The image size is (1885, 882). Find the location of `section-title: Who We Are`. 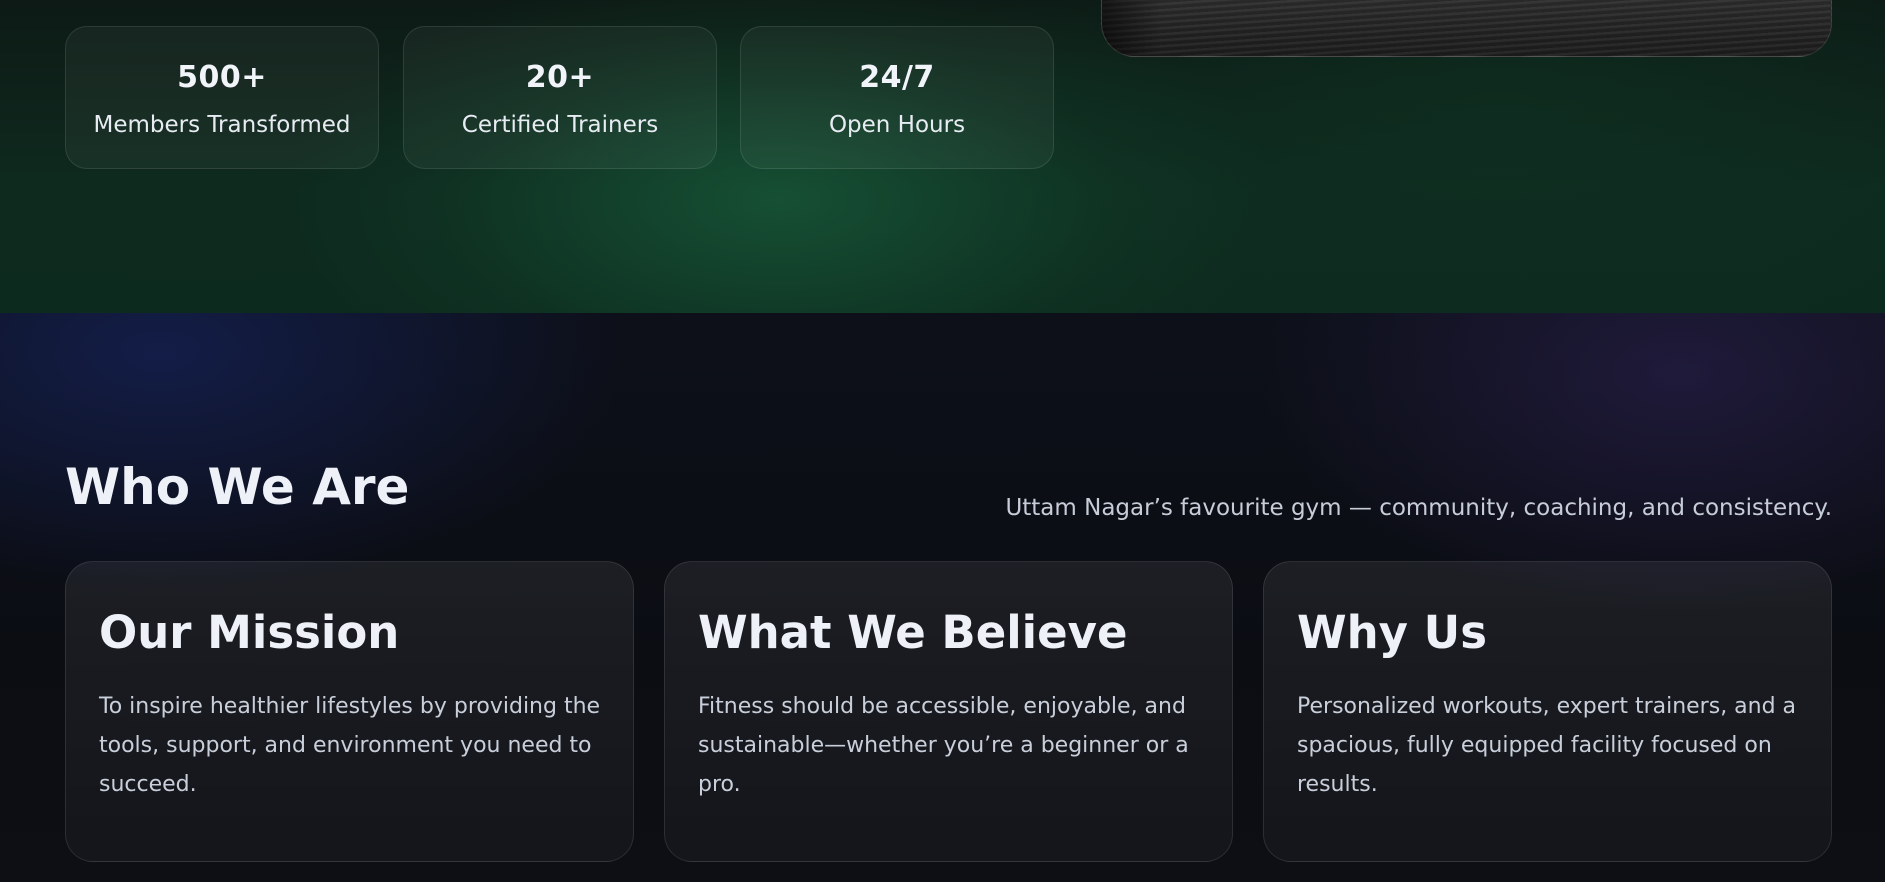

section-title: Who We Are is located at coordinates (237, 487).